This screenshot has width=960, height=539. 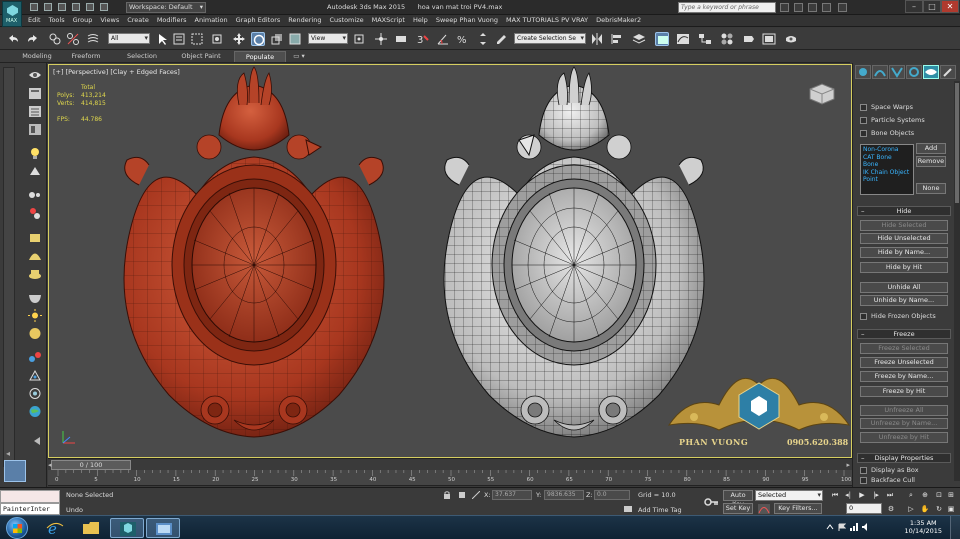 What do you see at coordinates (9, 267) in the screenshot?
I see `scene-explorer-strip` at bounding box center [9, 267].